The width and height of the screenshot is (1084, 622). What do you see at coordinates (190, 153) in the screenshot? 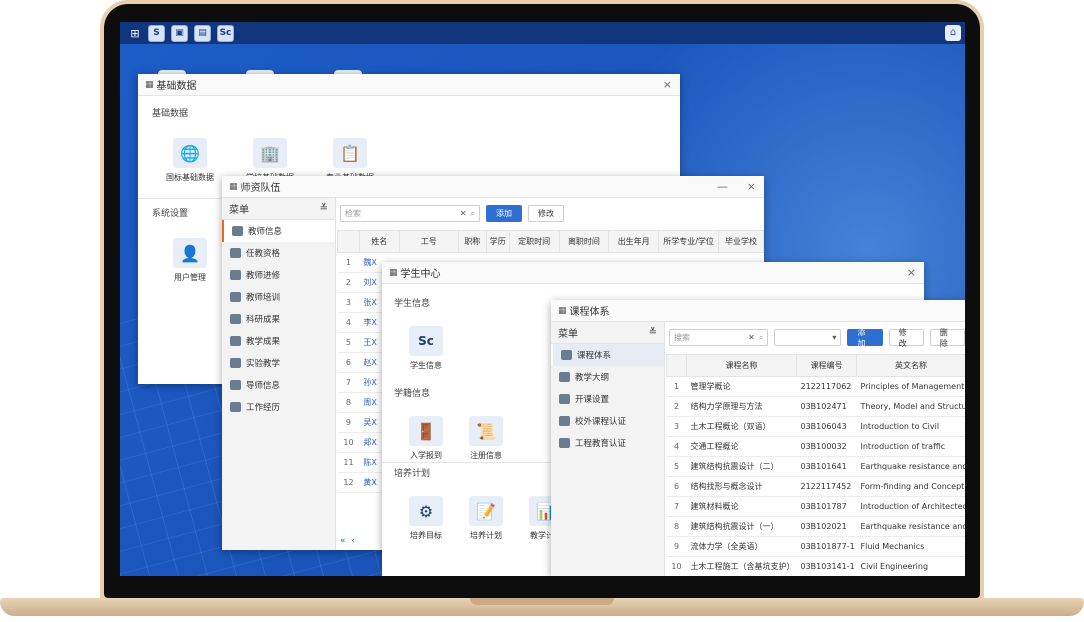
I see `globe-icon: 🌐` at bounding box center [190, 153].